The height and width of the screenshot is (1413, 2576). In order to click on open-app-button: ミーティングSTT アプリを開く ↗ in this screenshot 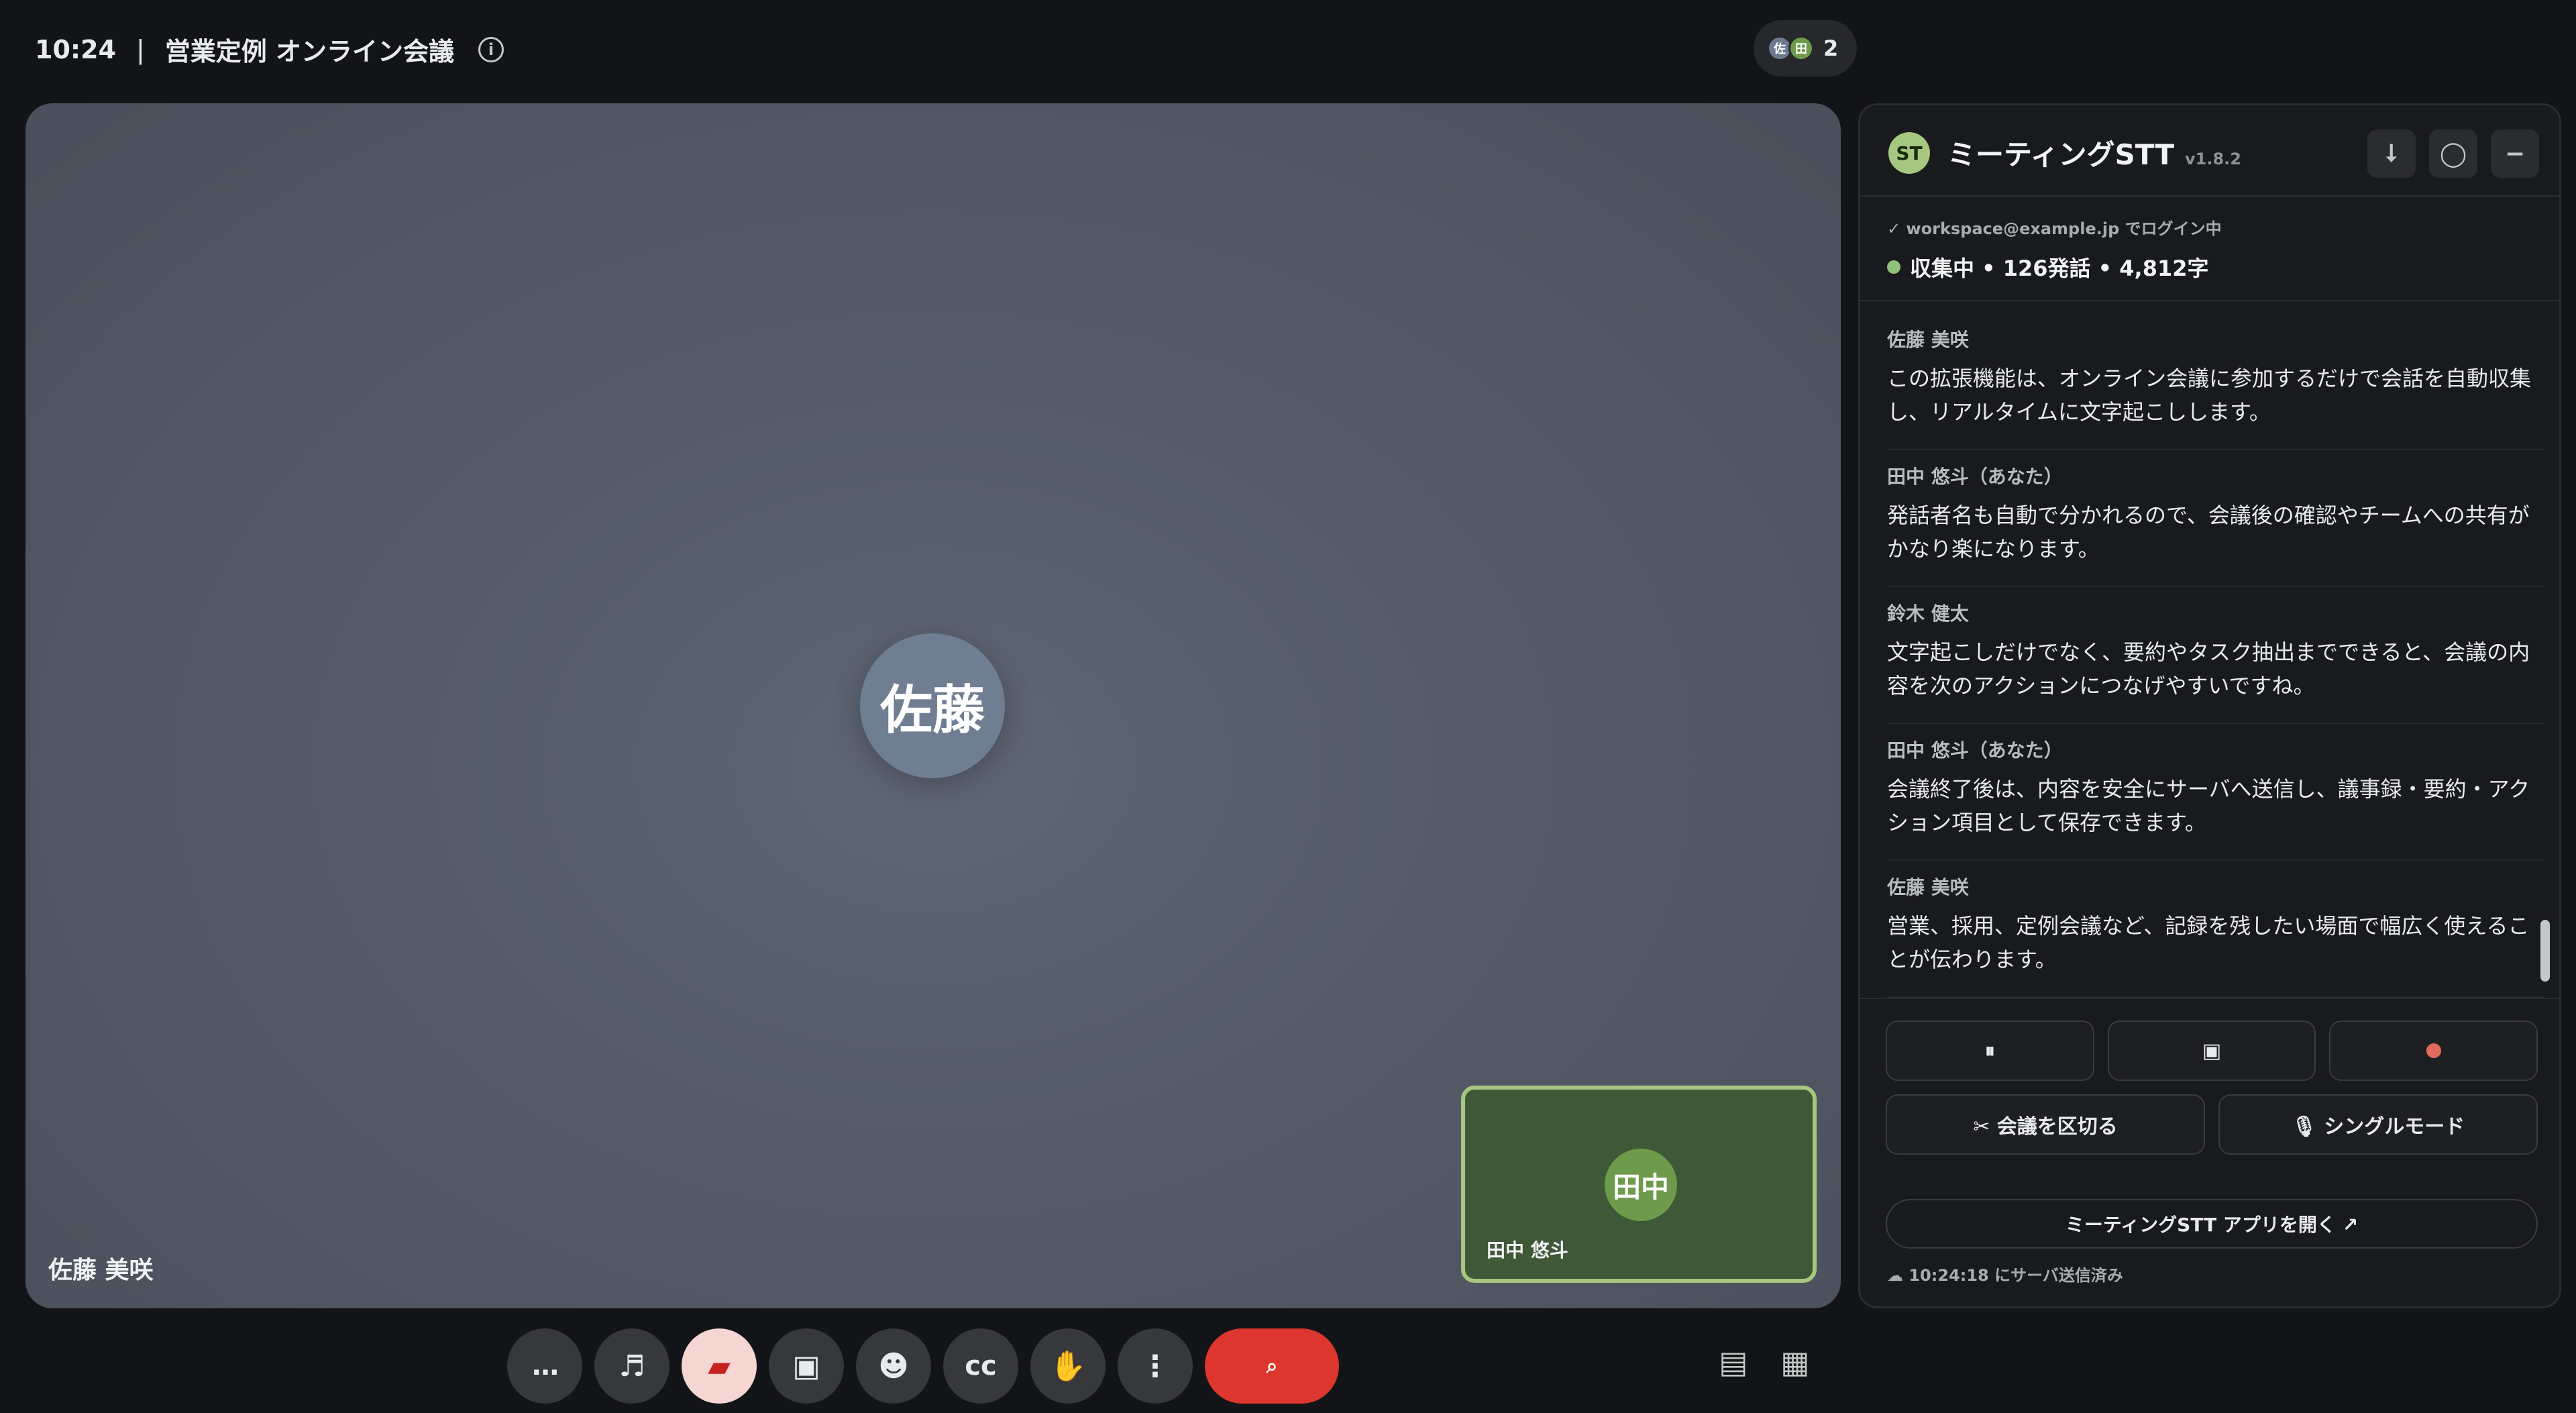, I will do `click(2212, 1224)`.